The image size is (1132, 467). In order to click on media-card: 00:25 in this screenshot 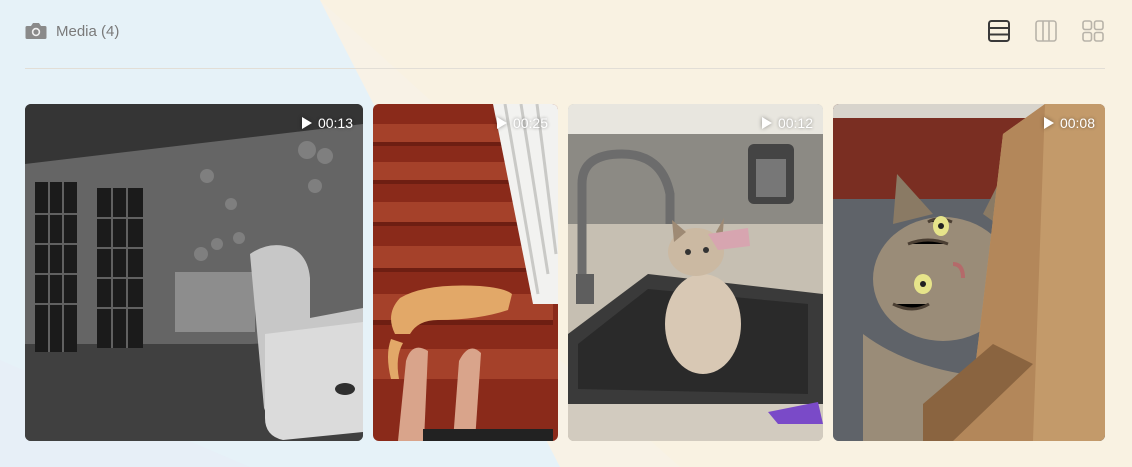, I will do `click(465, 272)`.